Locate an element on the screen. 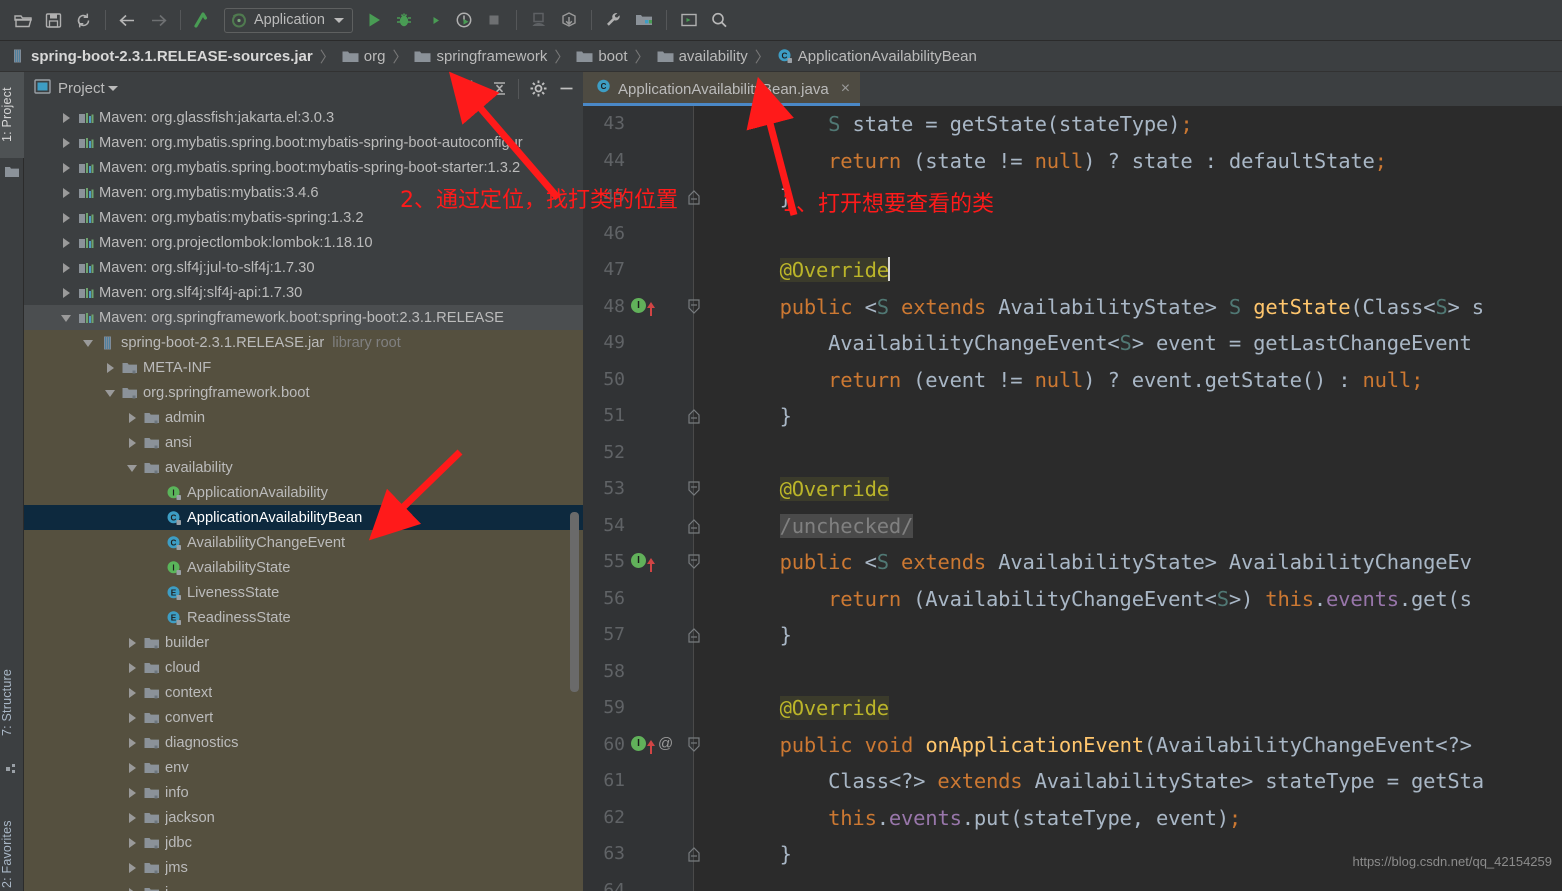  tree-row: C AvailabilityChangeEvent is located at coordinates (303, 542).